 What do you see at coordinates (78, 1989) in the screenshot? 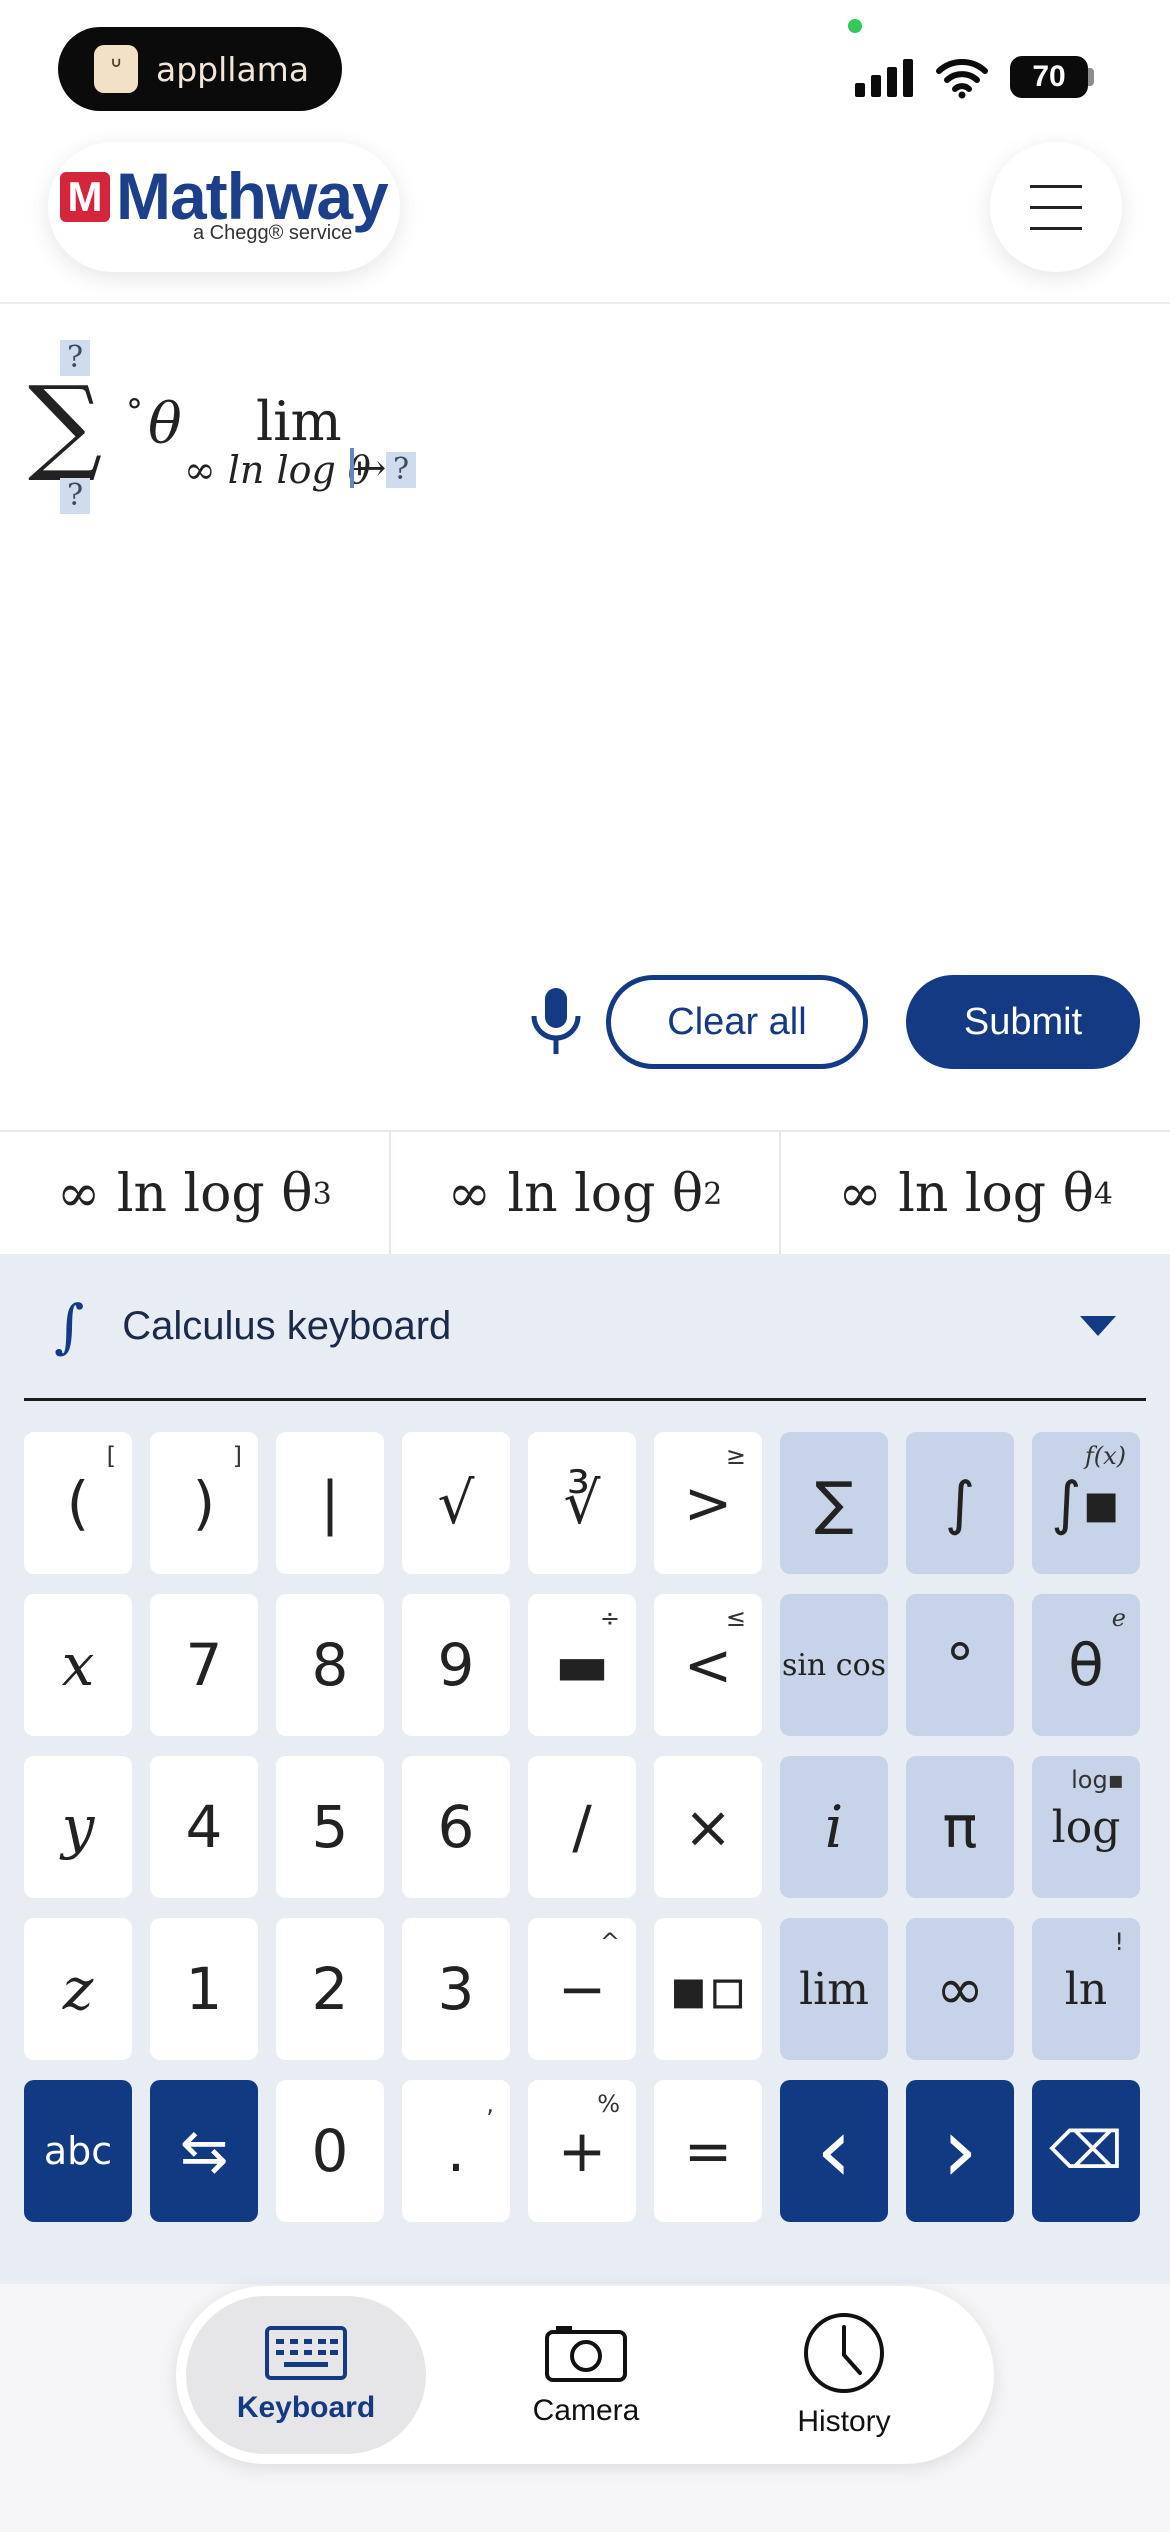
I see `z-key: z` at bounding box center [78, 1989].